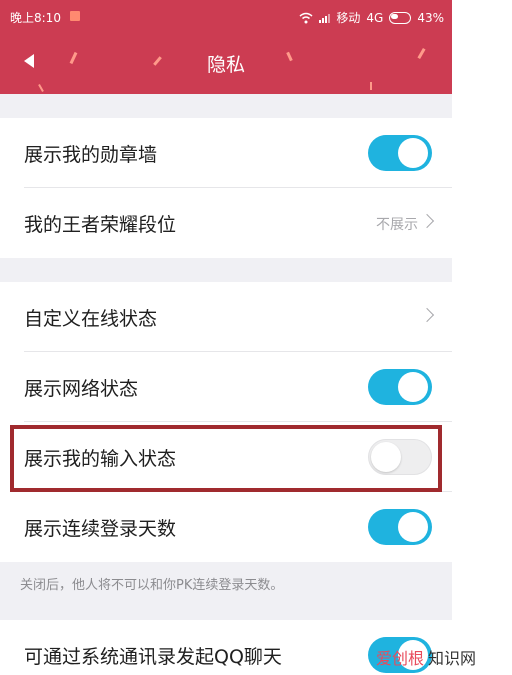  What do you see at coordinates (426, 657) in the screenshot?
I see `watermark: 爱创根 知识网` at bounding box center [426, 657].